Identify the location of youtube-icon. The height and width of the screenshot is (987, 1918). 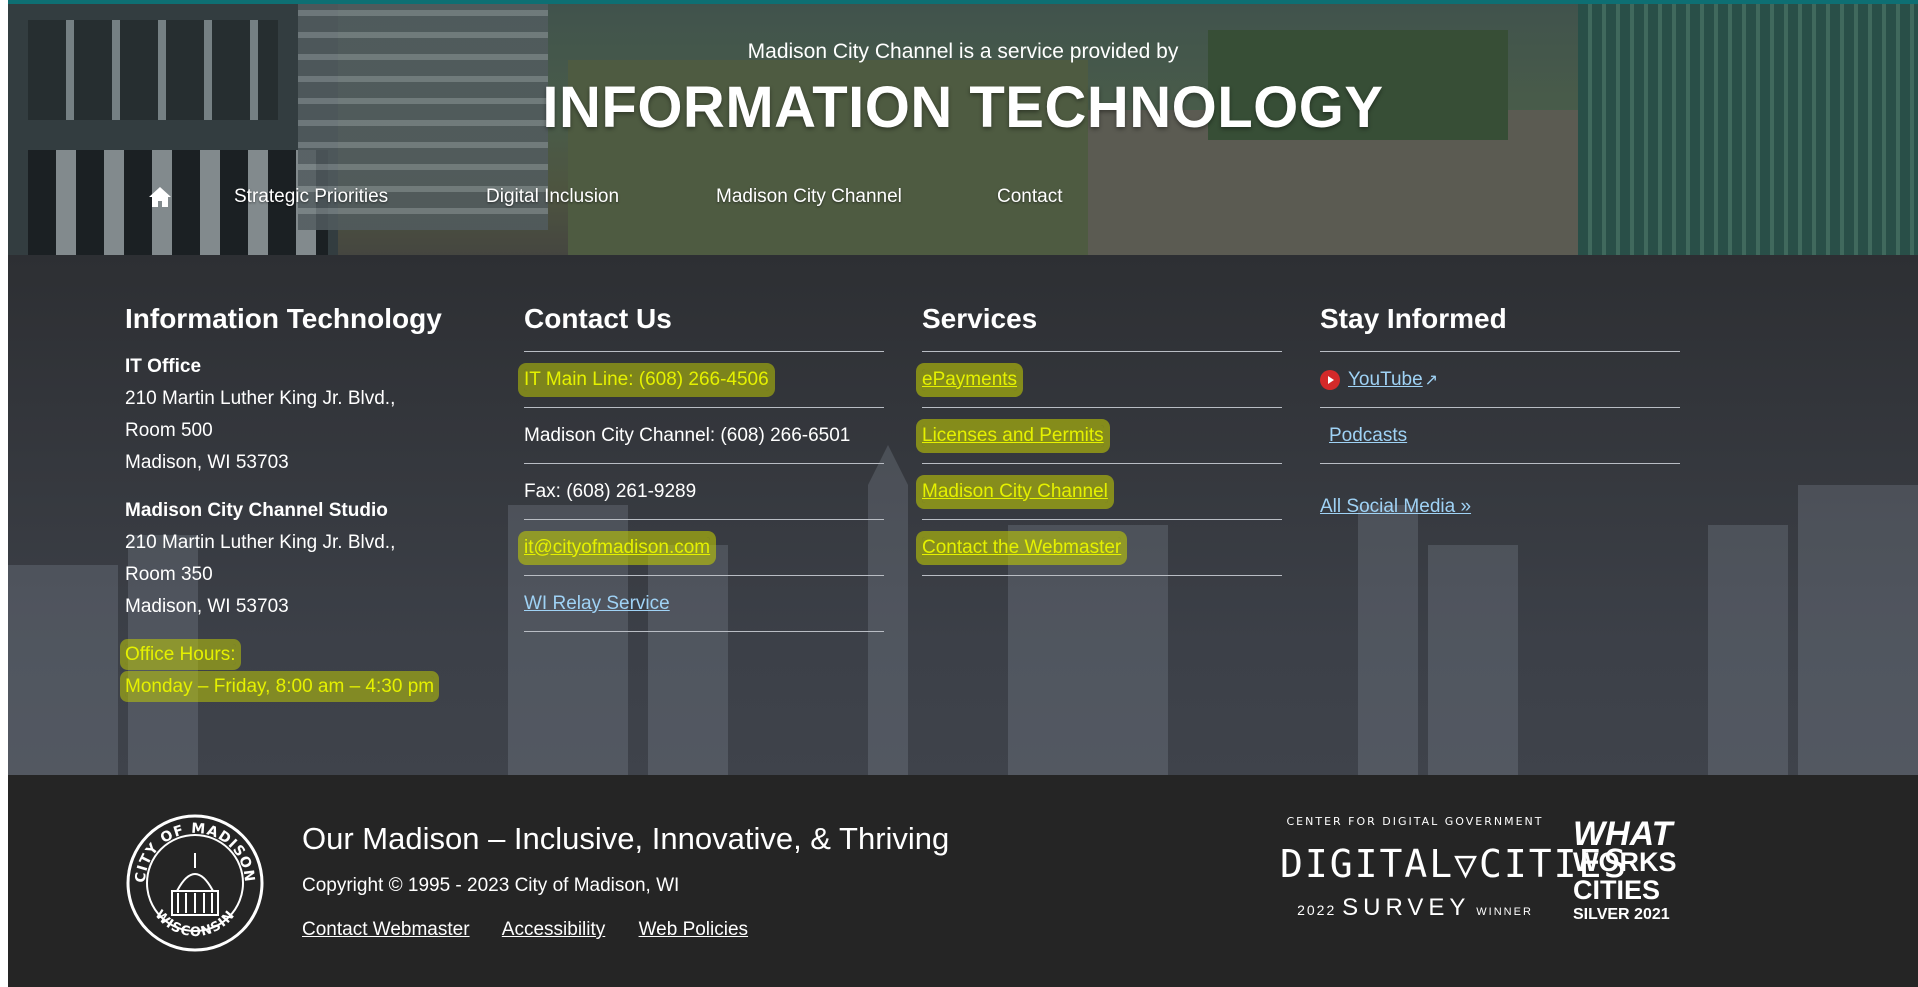
(1330, 379).